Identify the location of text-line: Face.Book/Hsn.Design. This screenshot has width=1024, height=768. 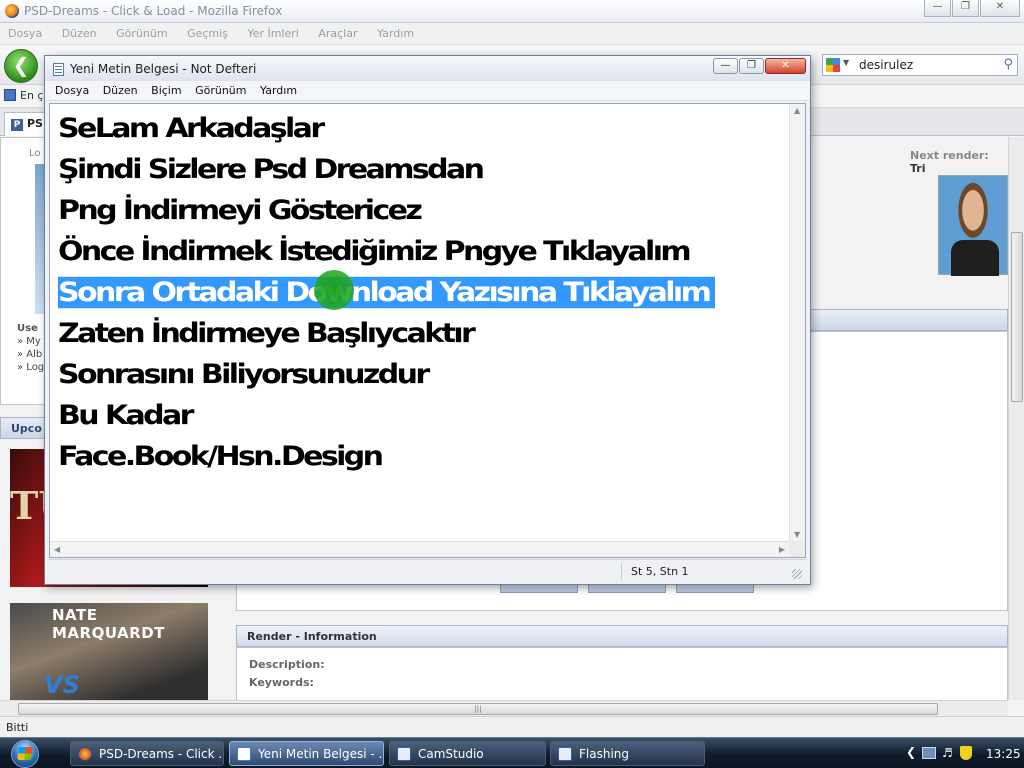
(221, 456).